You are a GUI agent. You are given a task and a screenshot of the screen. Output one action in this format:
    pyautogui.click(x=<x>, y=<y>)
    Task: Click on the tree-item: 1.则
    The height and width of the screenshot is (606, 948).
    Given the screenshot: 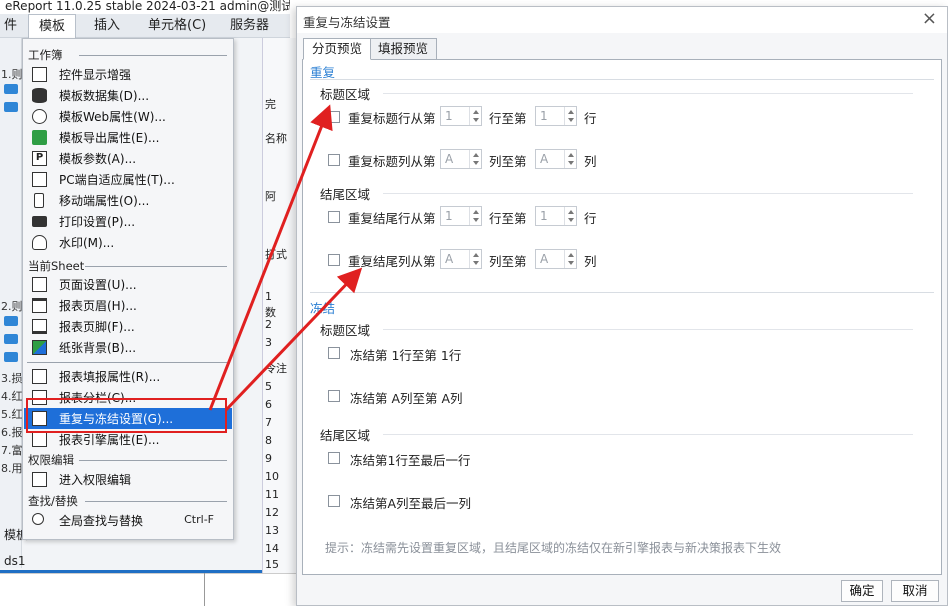 What is the action you would take?
    pyautogui.click(x=12, y=74)
    